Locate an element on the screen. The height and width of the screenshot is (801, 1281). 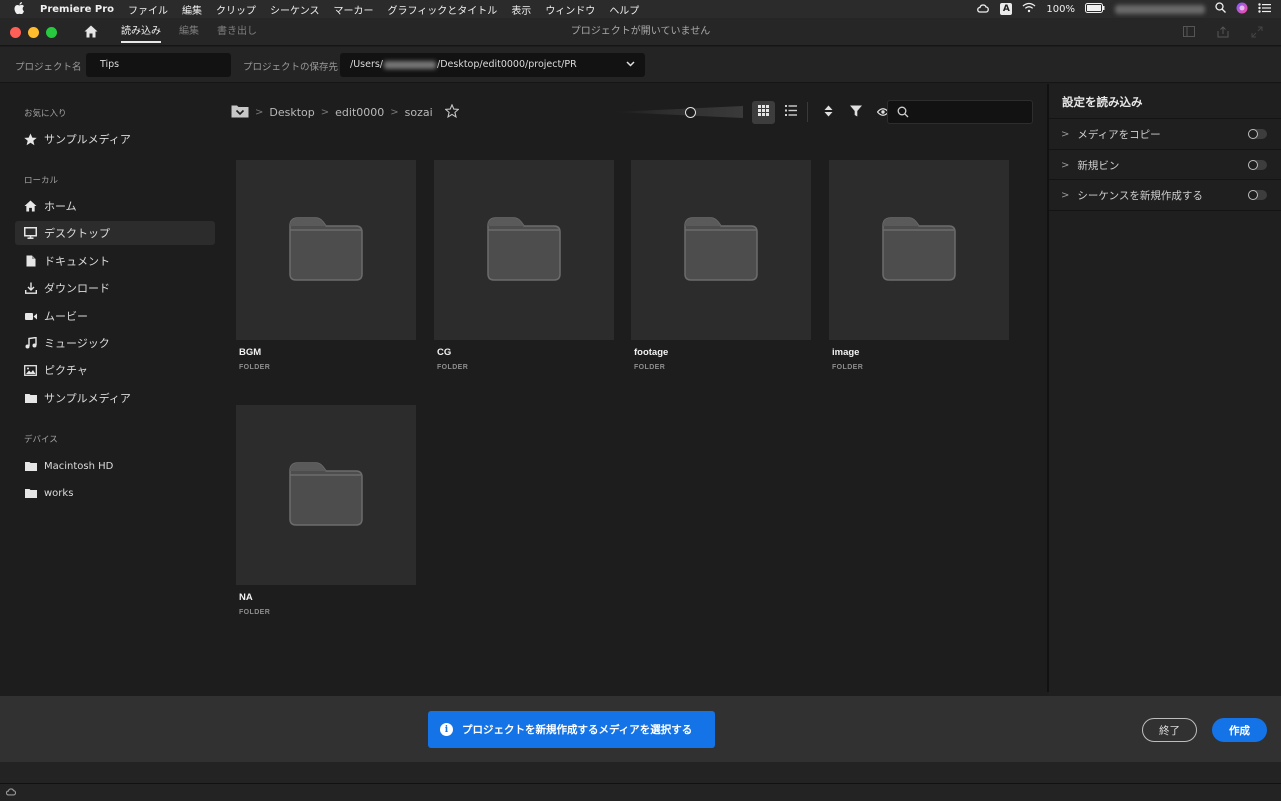
option-create-sequence: > シーケンスを新規作成する is located at coordinates (1165, 194).